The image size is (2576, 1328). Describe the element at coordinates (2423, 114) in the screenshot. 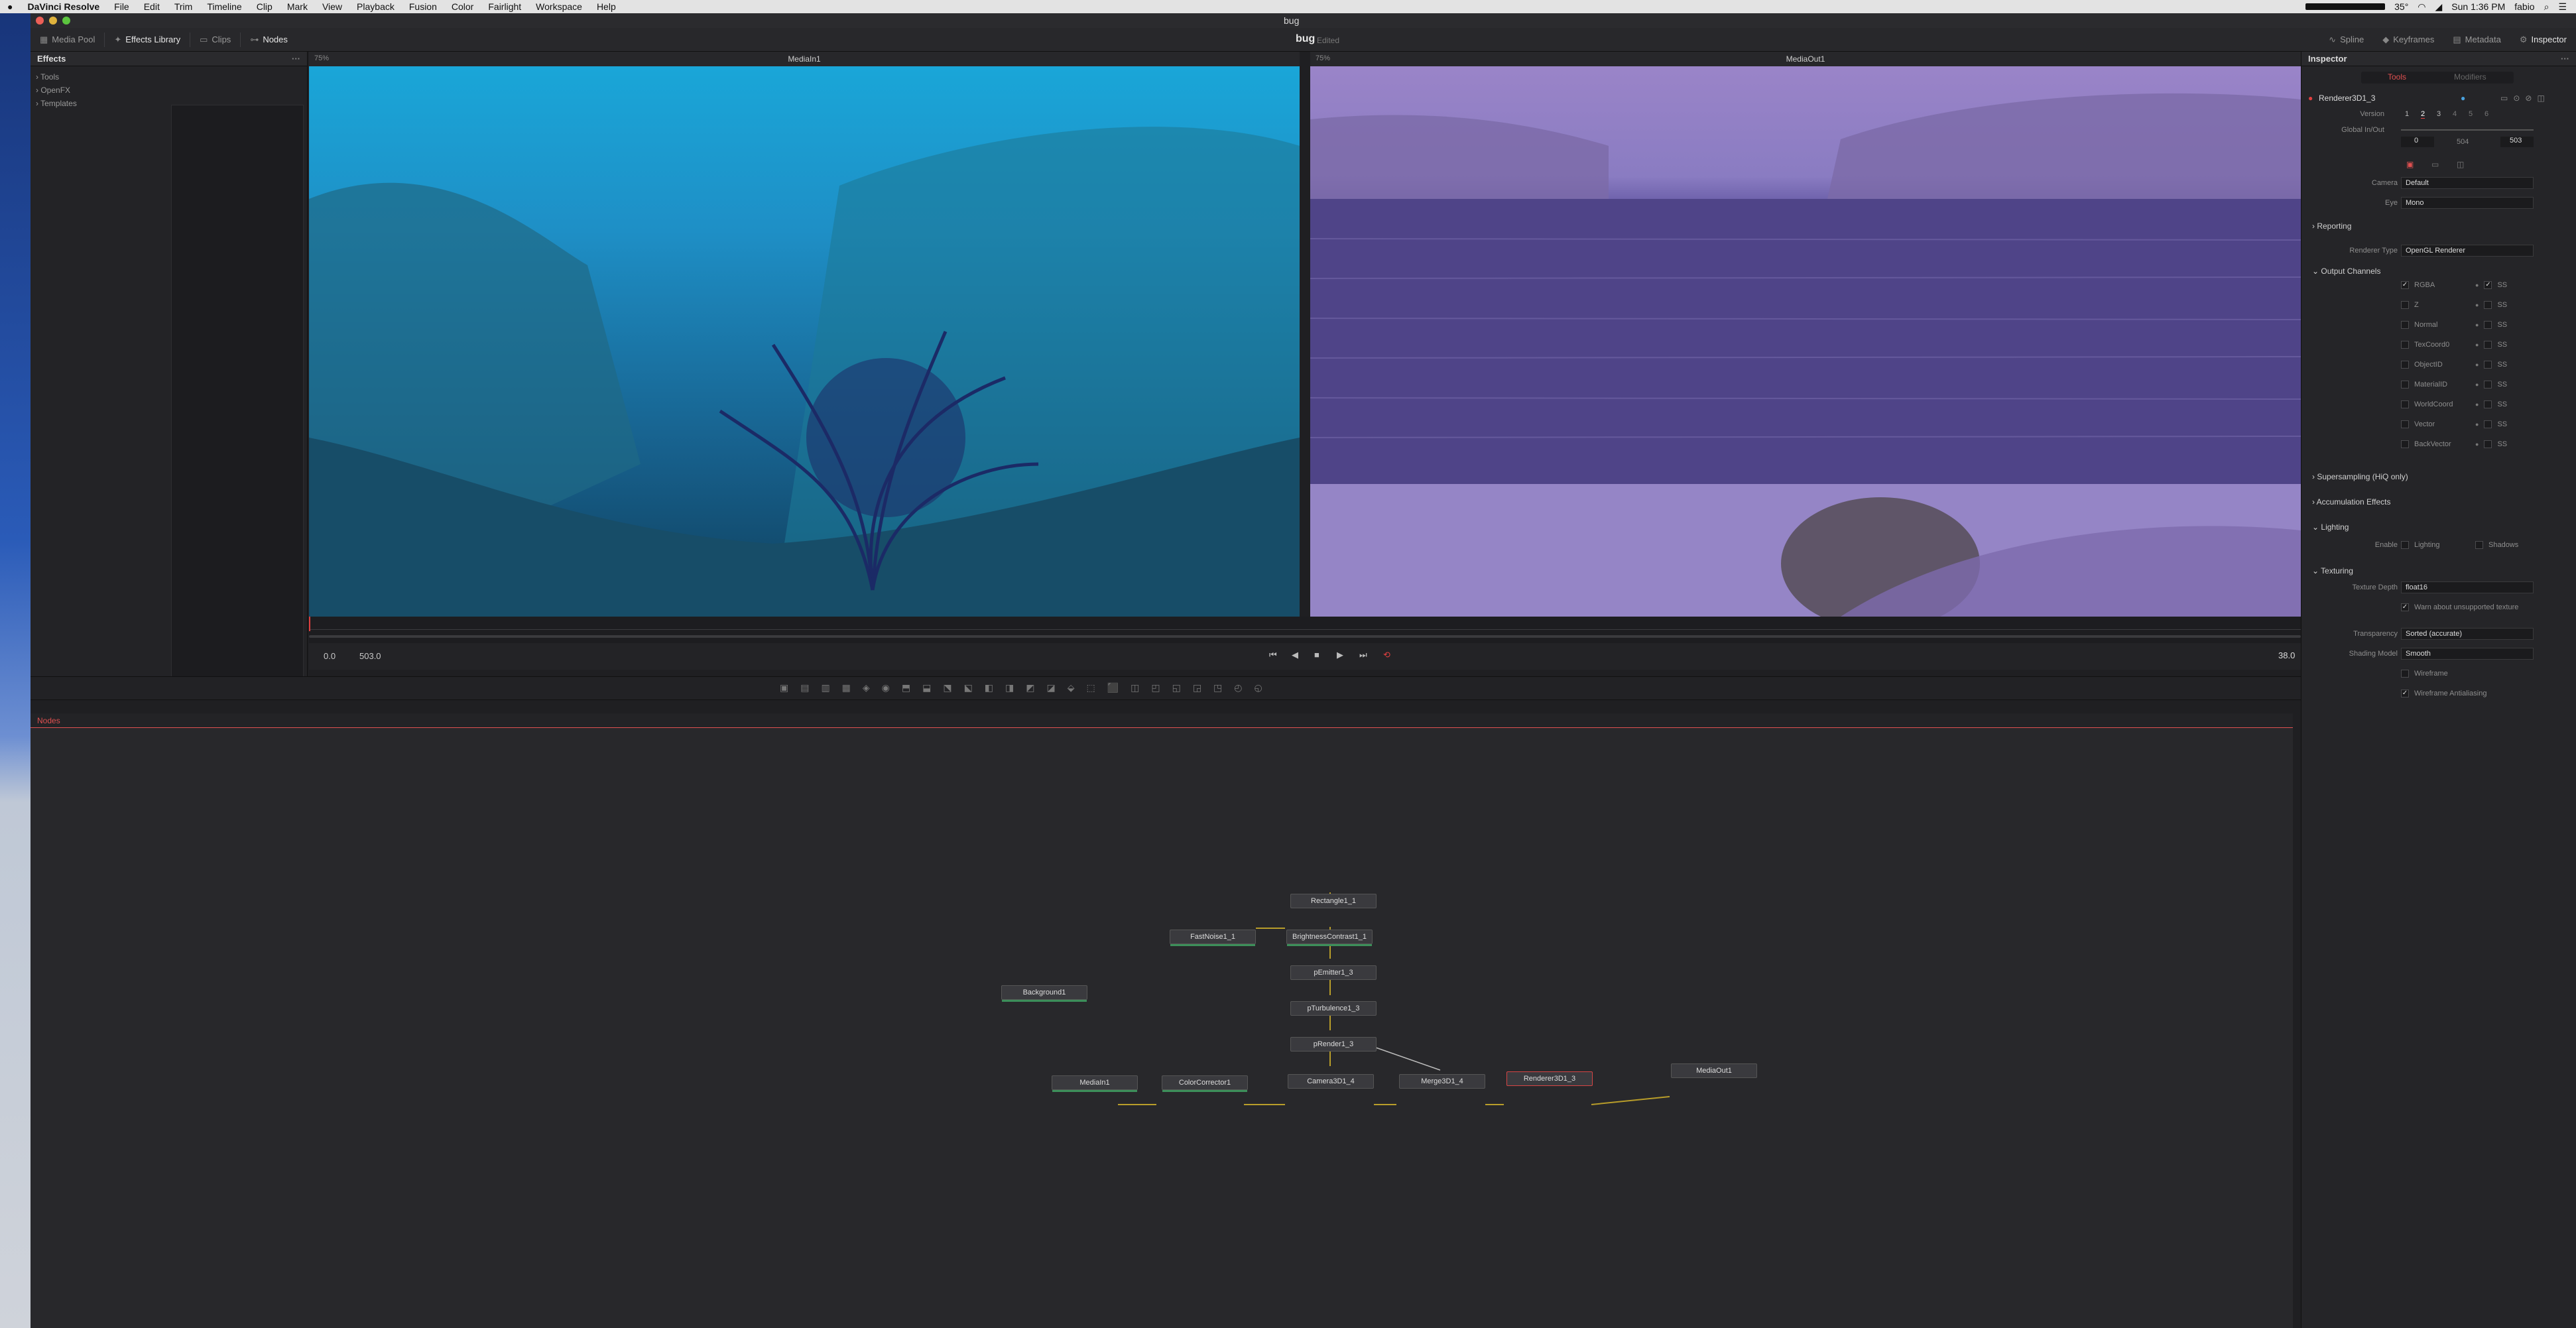

I see `version-2: 2` at that location.